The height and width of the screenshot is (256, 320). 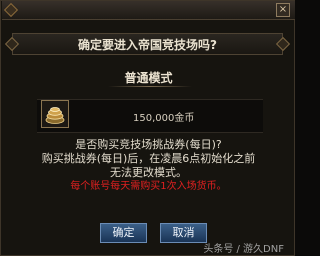 What do you see at coordinates (148, 172) in the screenshot?
I see `info-line-3: 无法更改模式。` at bounding box center [148, 172].